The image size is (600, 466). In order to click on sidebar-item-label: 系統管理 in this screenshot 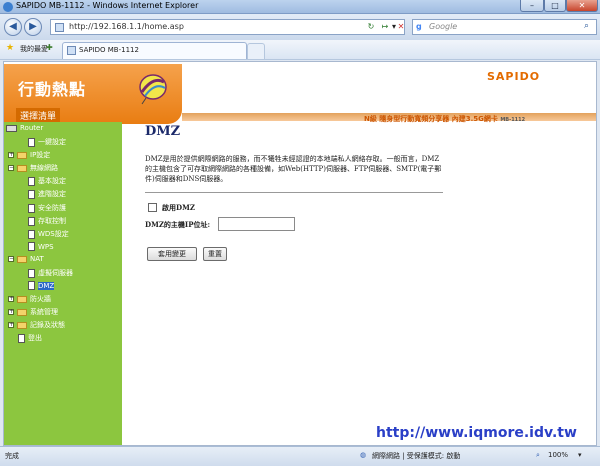, I will do `click(44, 312)`.